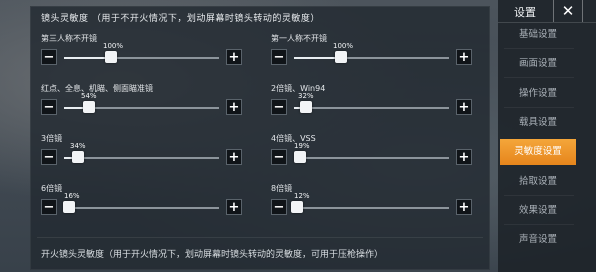 The height and width of the screenshot is (272, 596). I want to click on sidebar-item-pickup: 拾取设置, so click(538, 182).